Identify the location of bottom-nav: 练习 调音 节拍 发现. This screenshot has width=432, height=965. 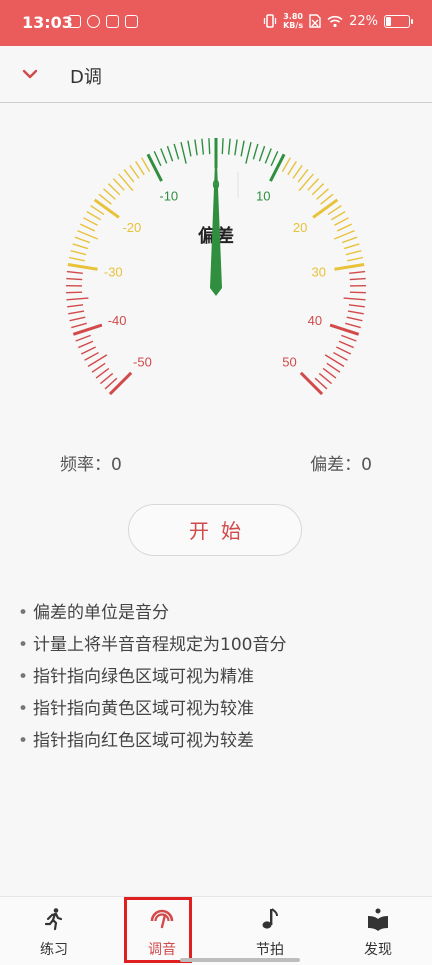
(216, 930).